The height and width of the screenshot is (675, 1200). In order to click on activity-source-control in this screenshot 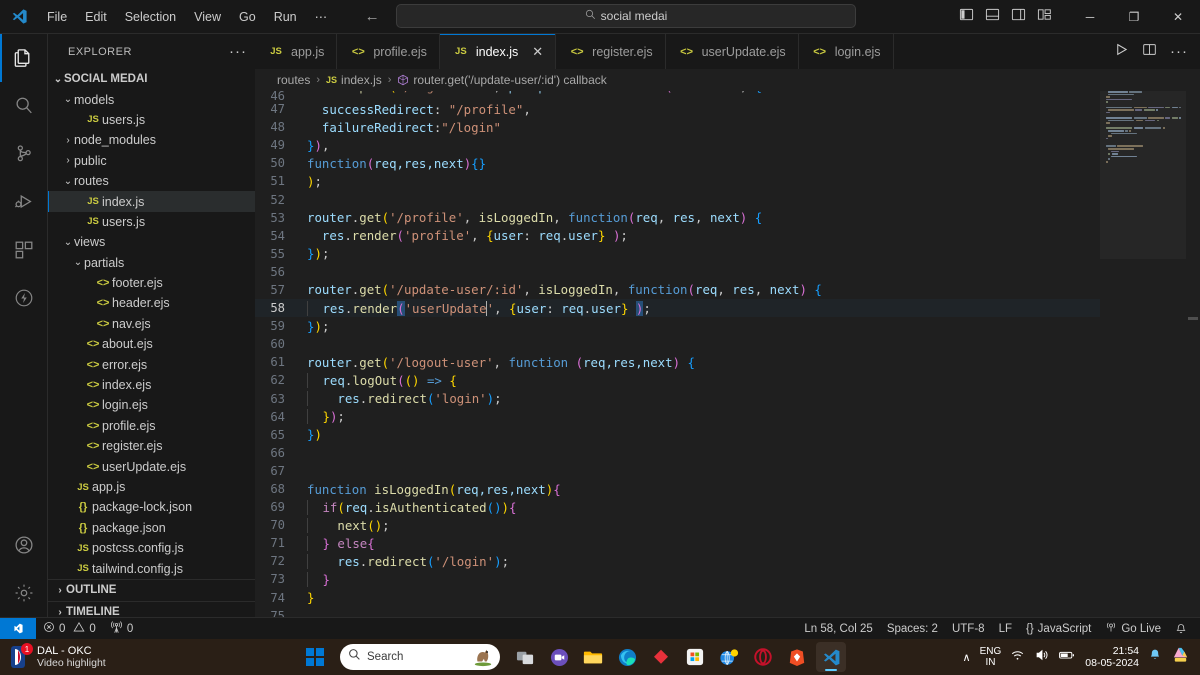, I will do `click(24, 154)`.